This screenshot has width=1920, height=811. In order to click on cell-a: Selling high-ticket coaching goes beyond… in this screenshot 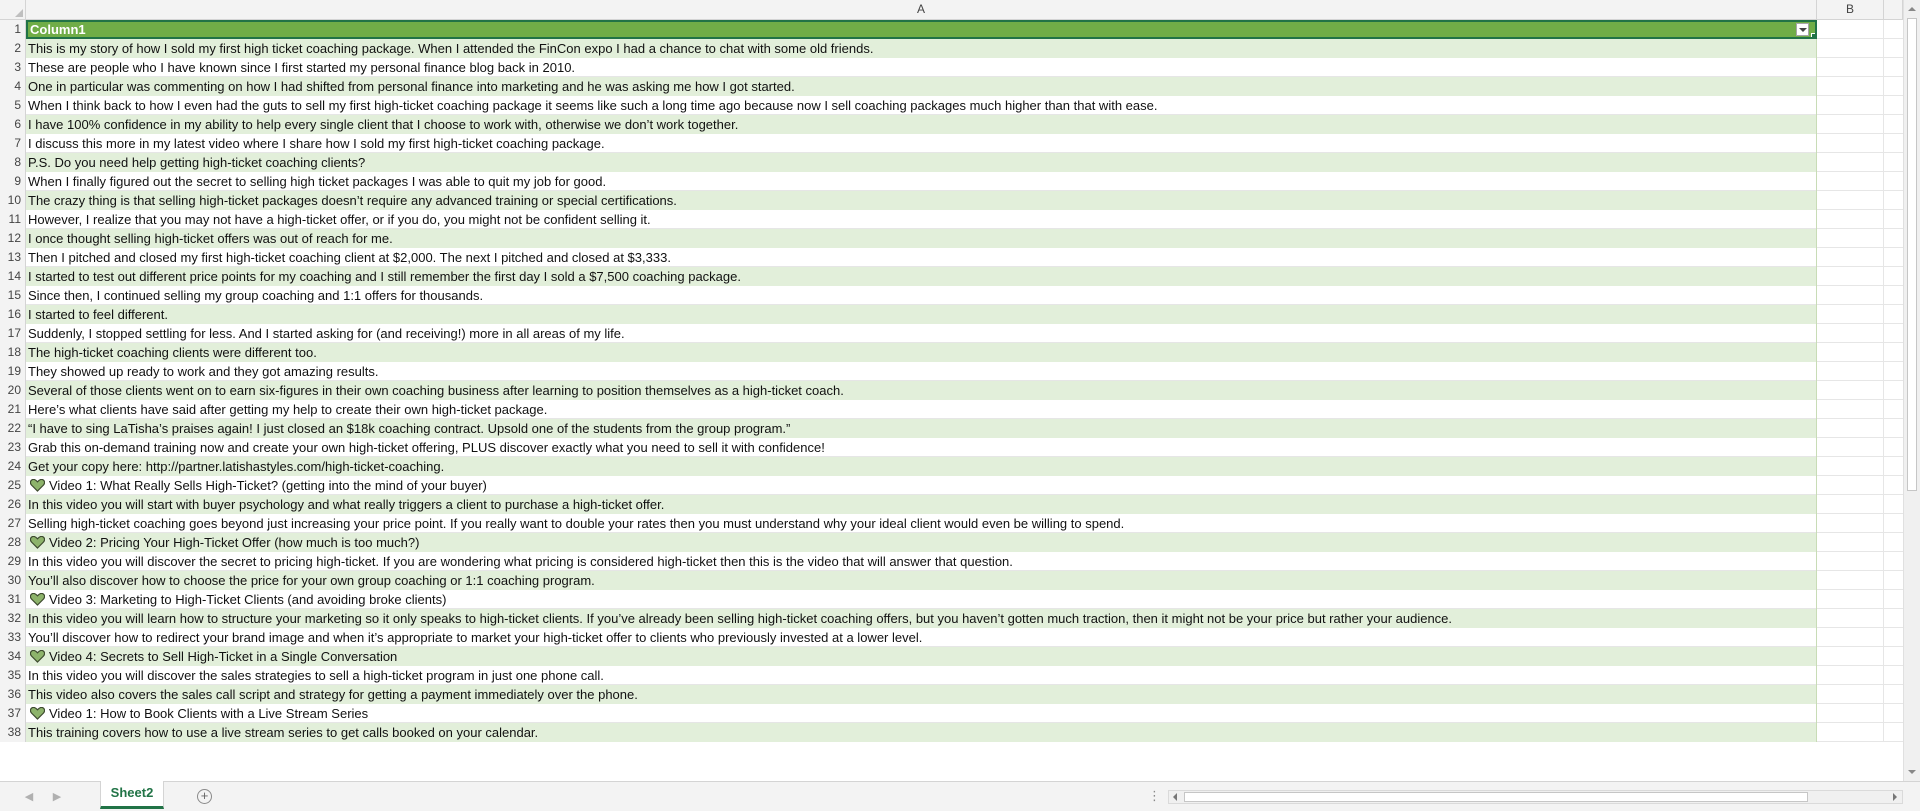, I will do `click(921, 523)`.